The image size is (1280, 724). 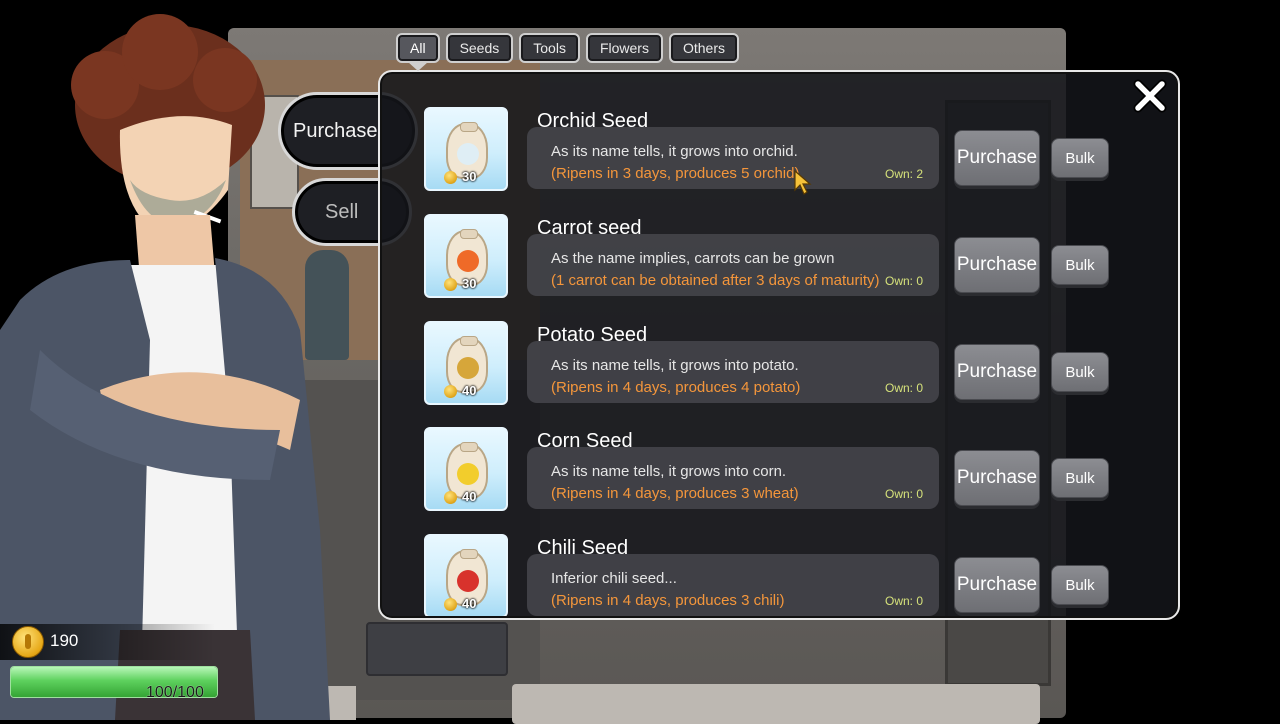 I want to click on item-yield: (Ripens in 4 days, produces 3 wheat), so click(x=675, y=493).